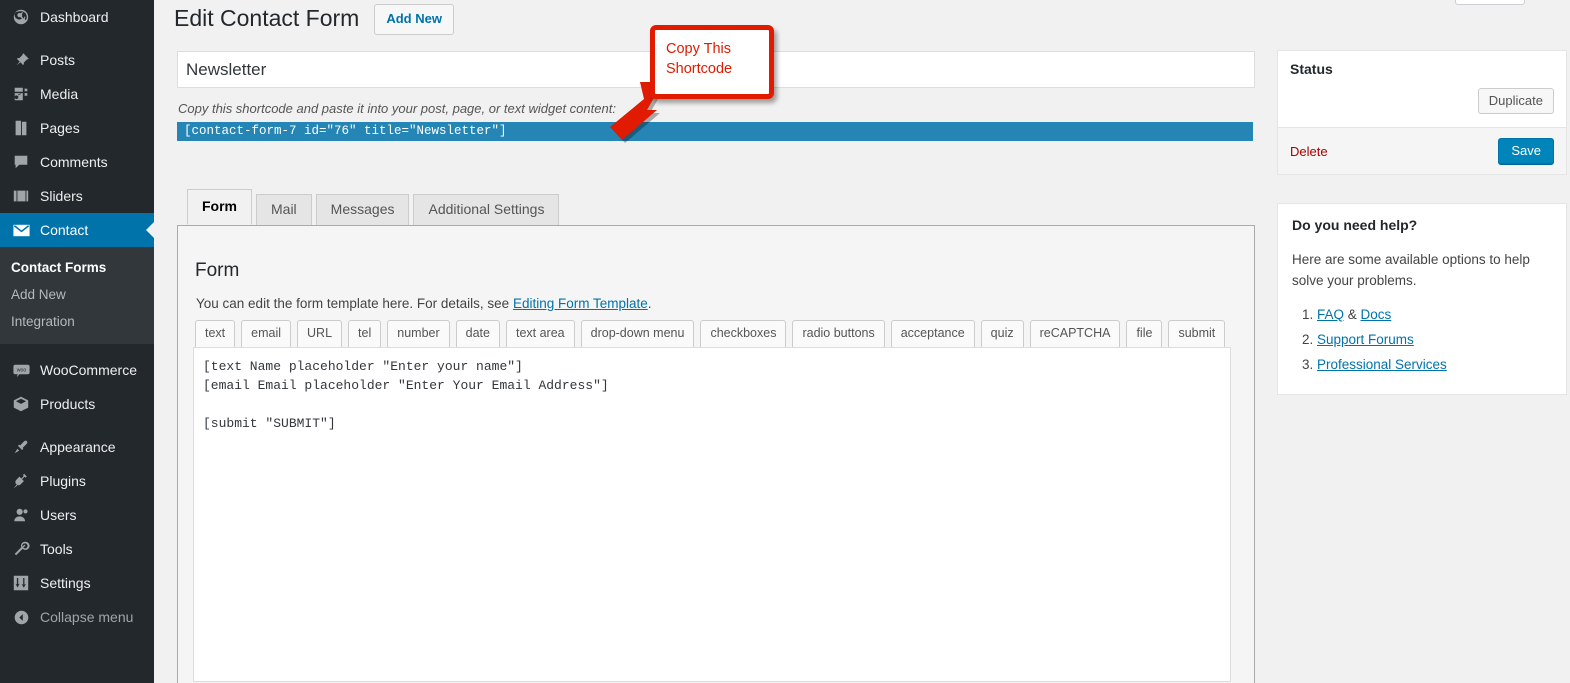 Image resolution: width=1570 pixels, height=683 pixels. What do you see at coordinates (77, 549) in the screenshot?
I see `sidebar-item-tools: Tools` at bounding box center [77, 549].